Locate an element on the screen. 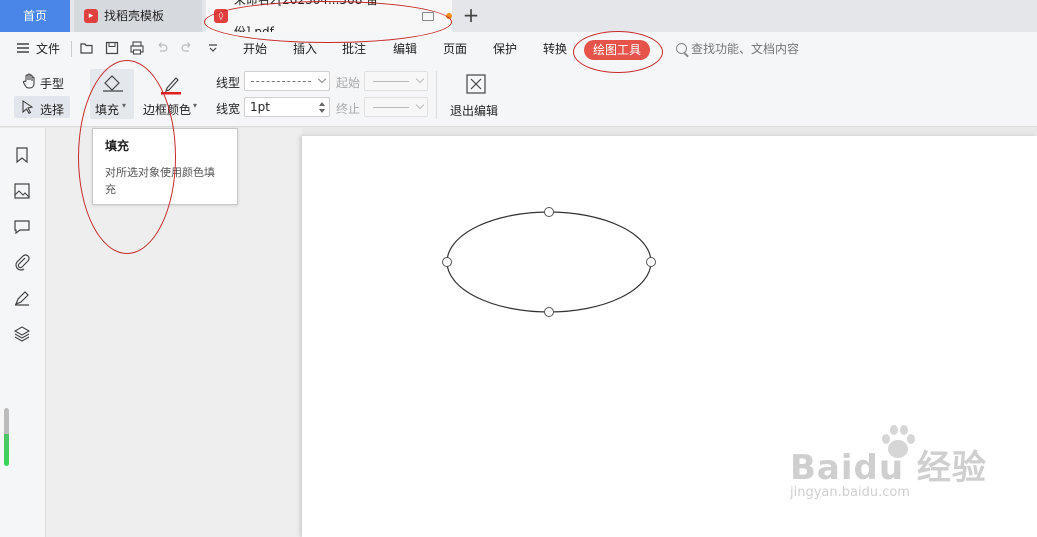 This screenshot has width=1037, height=537. search-icon is located at coordinates (681, 48).